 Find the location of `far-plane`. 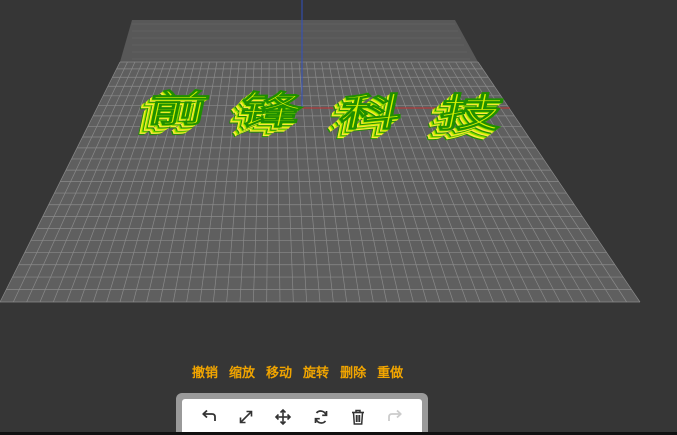

far-plane is located at coordinates (299, 41).